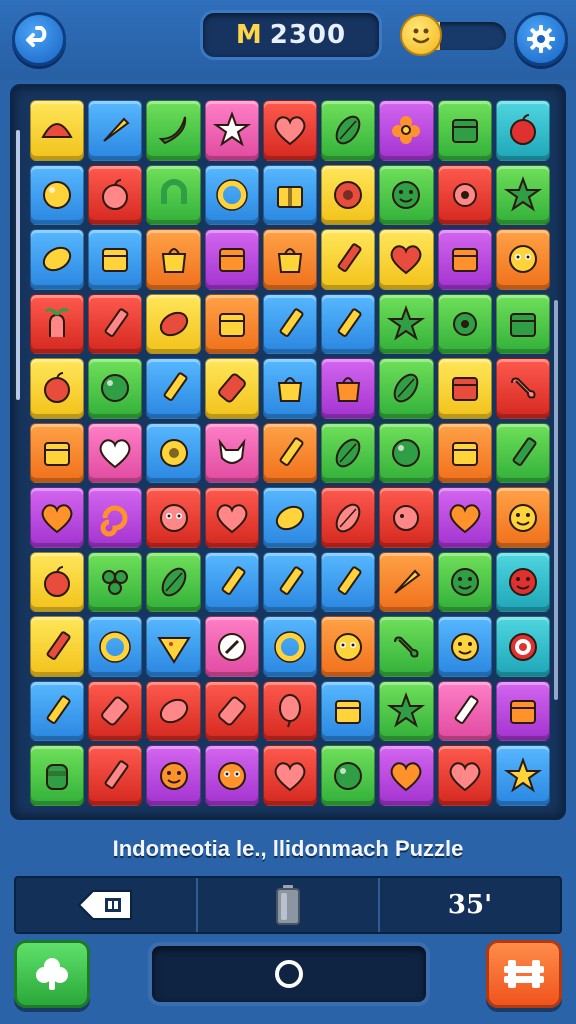 This screenshot has height=1024, width=576. I want to click on tile-orange-smiley, so click(522, 517).